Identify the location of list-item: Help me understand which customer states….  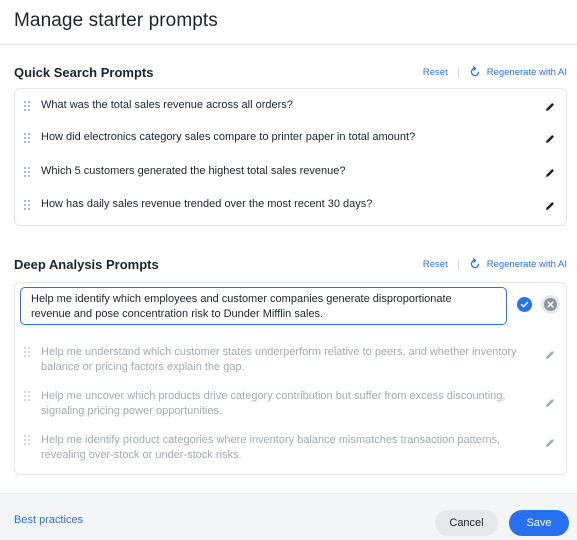
(290, 362).